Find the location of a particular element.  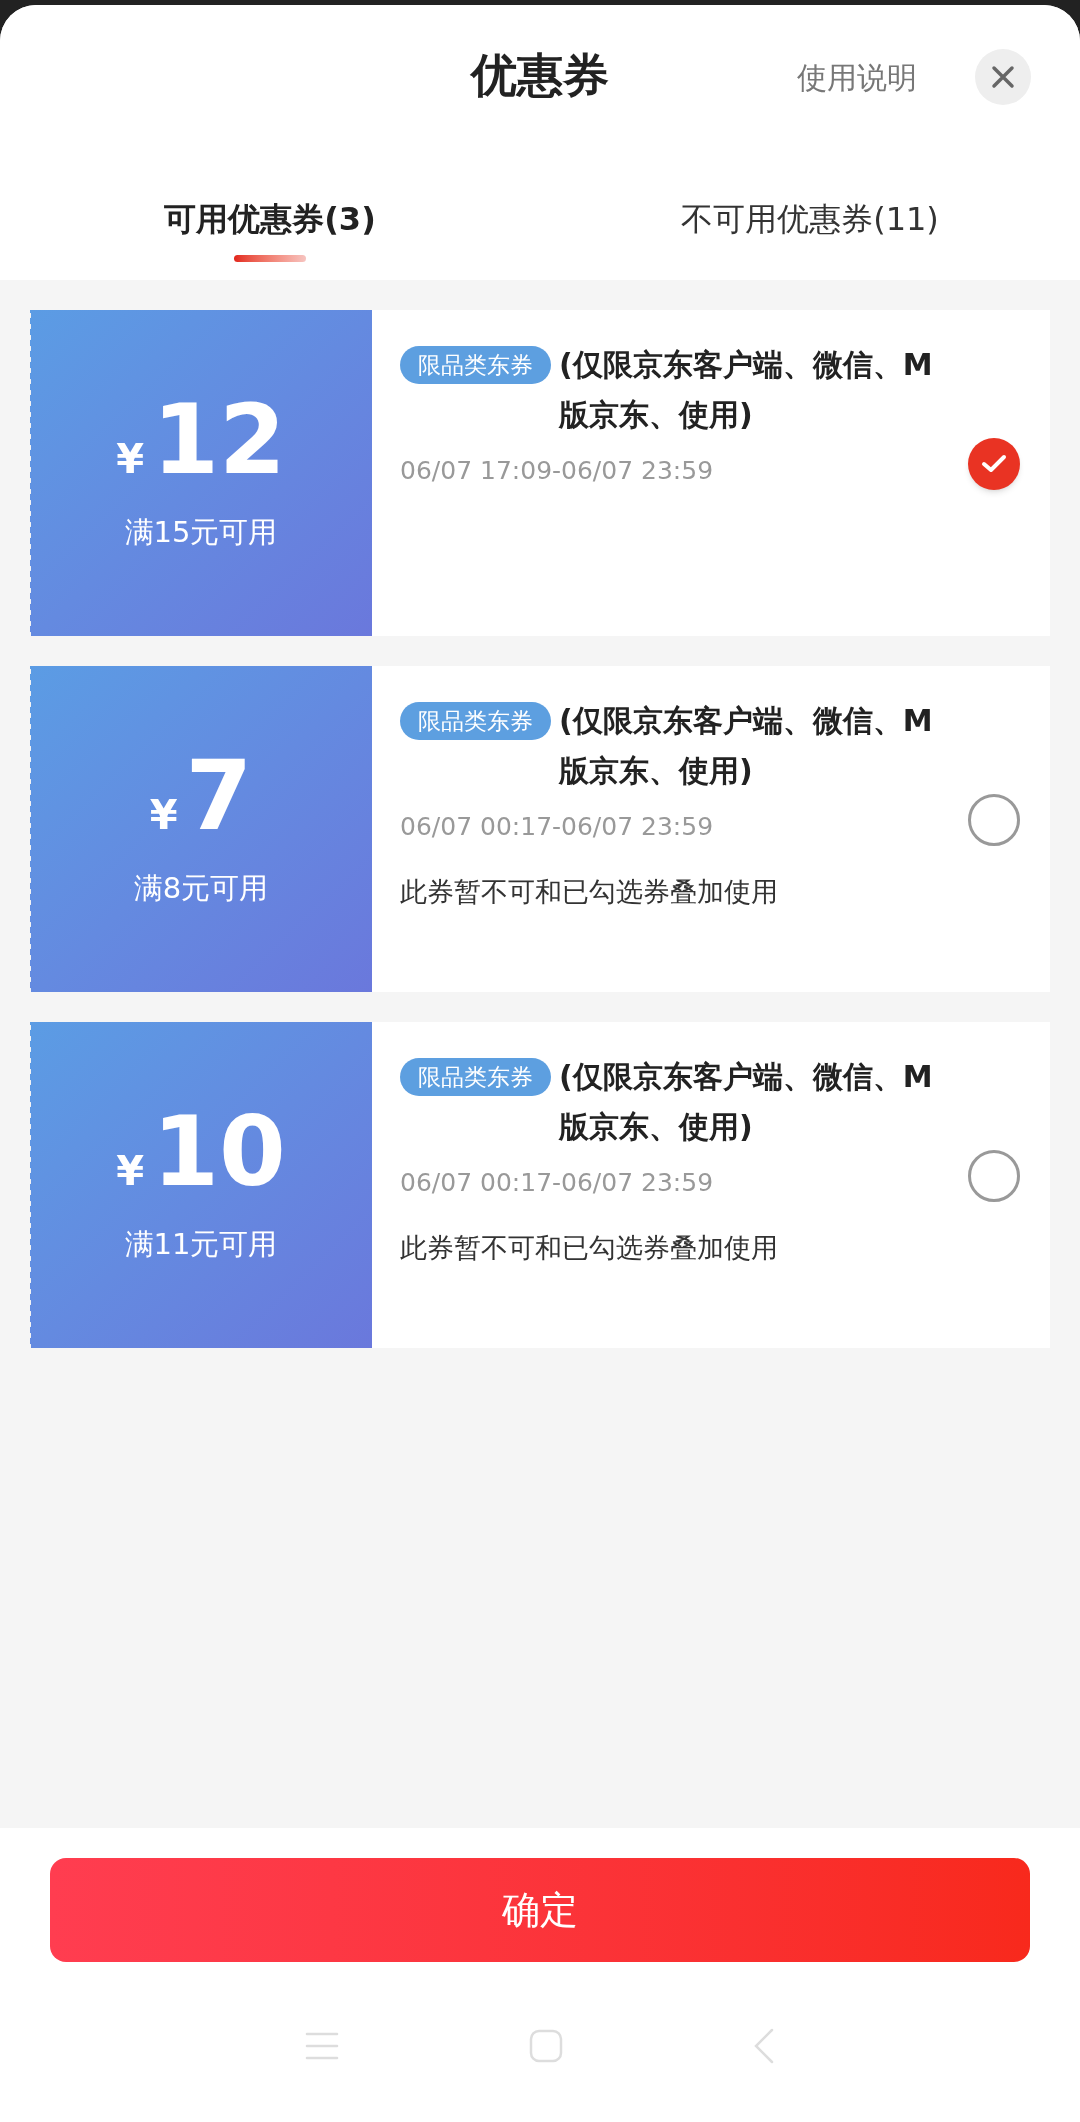

coupon-card: ¥12 满15元可用 限品类东券 (仅限京东客户端、微信、M版京东、使用) 06/07 17:09-06/07 23:59 is located at coordinates (540, 473).